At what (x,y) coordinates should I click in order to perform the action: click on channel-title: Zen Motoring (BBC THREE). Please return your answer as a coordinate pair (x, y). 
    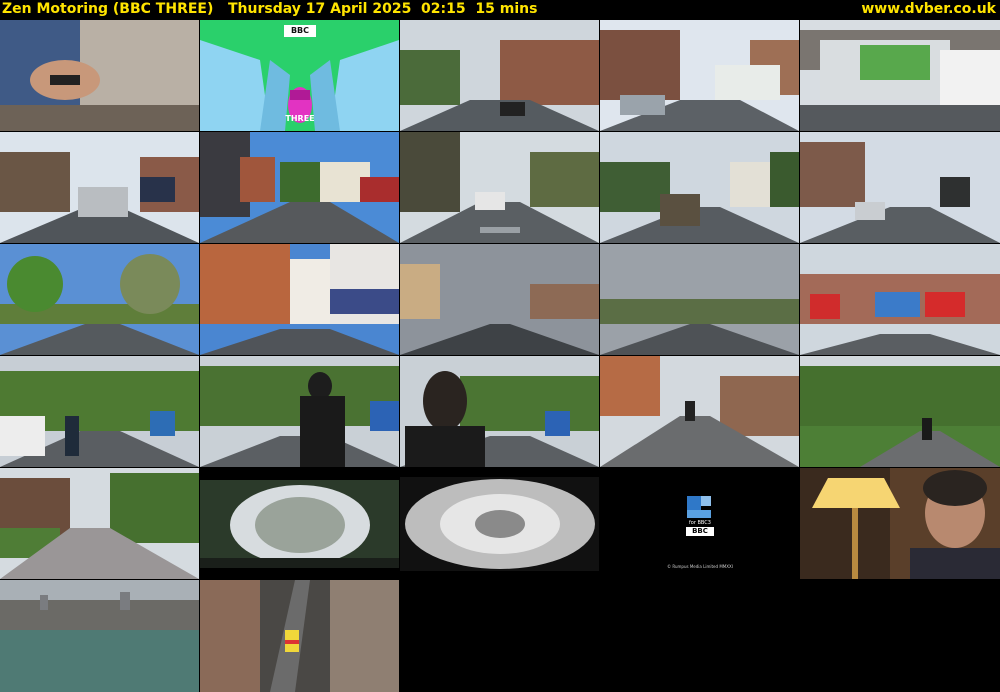
    Looking at the image, I should click on (108, 9).